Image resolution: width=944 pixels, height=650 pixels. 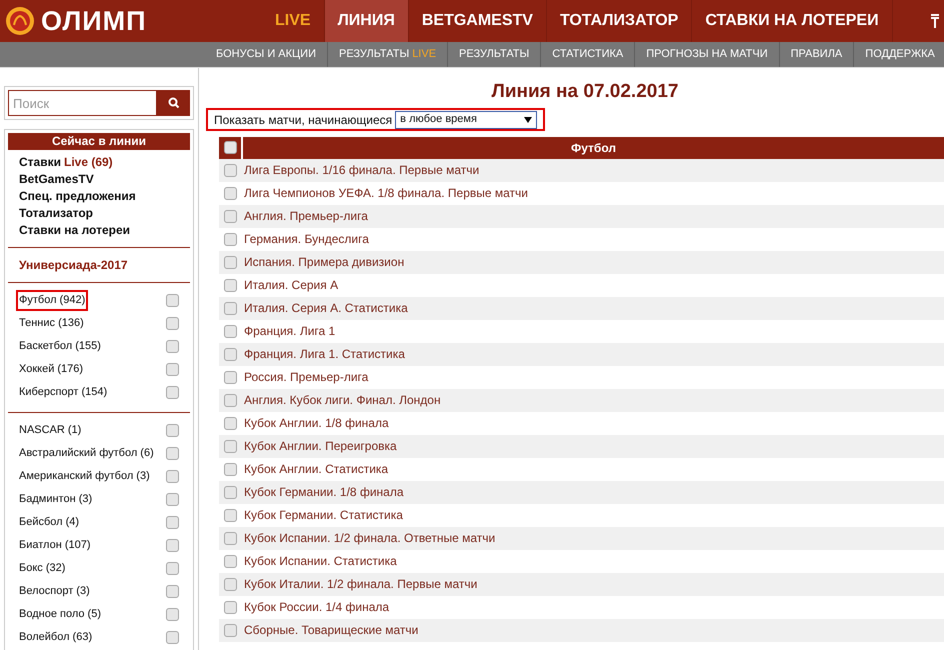 What do you see at coordinates (303, 120) in the screenshot?
I see `filter-label: Показать матчи, начинающиеся` at bounding box center [303, 120].